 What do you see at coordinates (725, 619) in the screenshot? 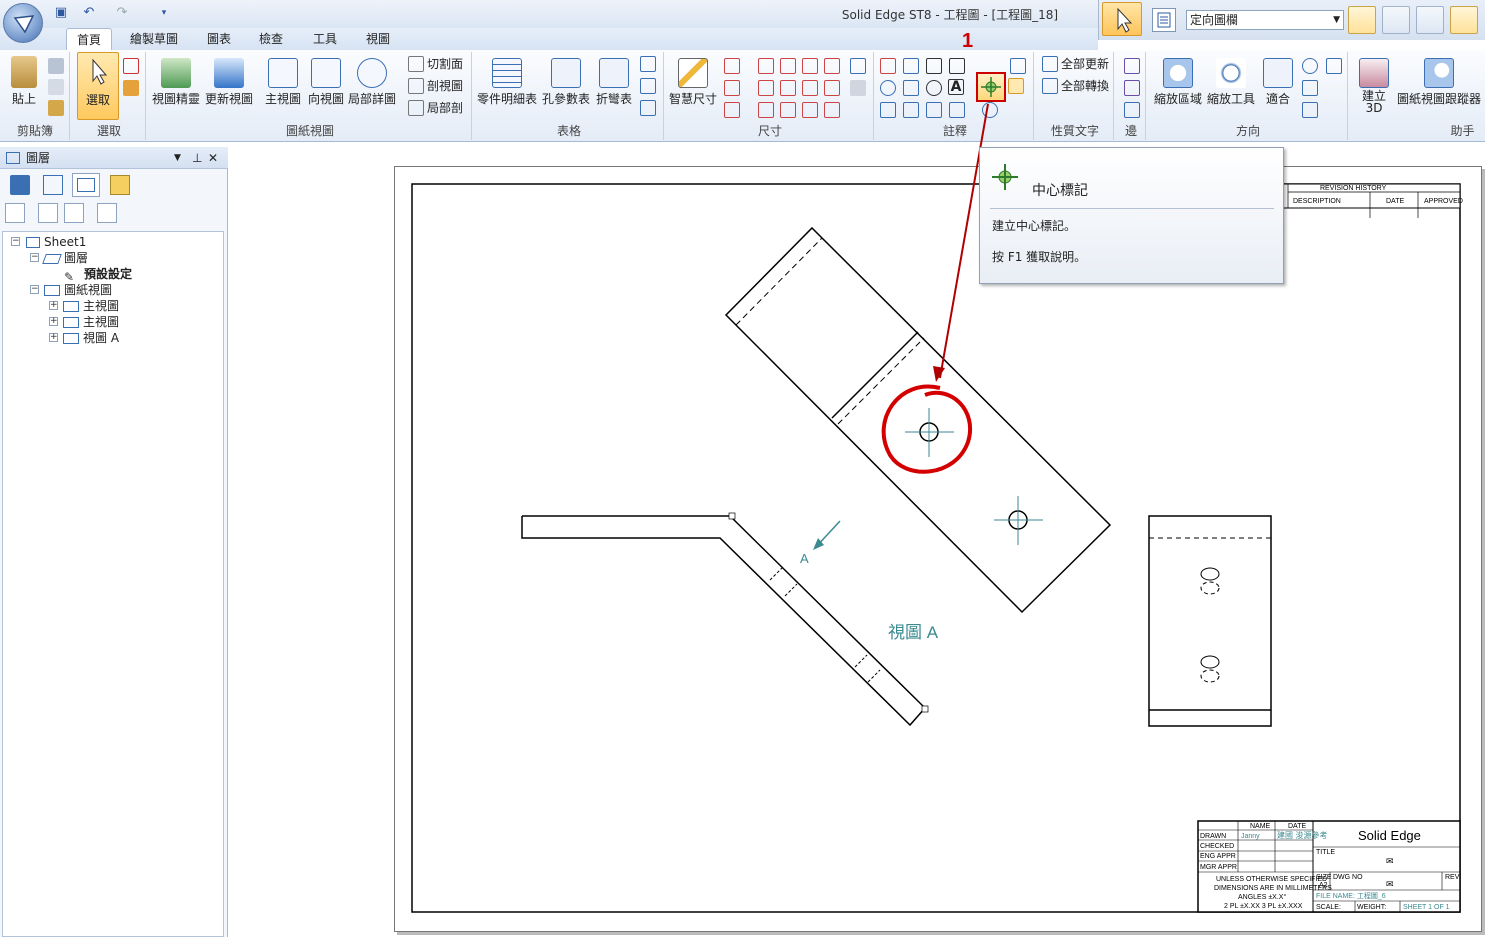
I see `view-a-section` at bounding box center [725, 619].